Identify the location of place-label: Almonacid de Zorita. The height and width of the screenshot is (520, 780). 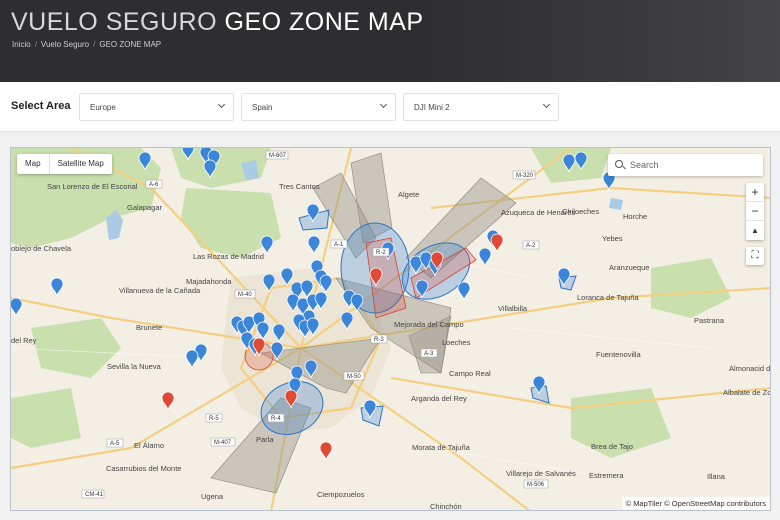
(750, 368).